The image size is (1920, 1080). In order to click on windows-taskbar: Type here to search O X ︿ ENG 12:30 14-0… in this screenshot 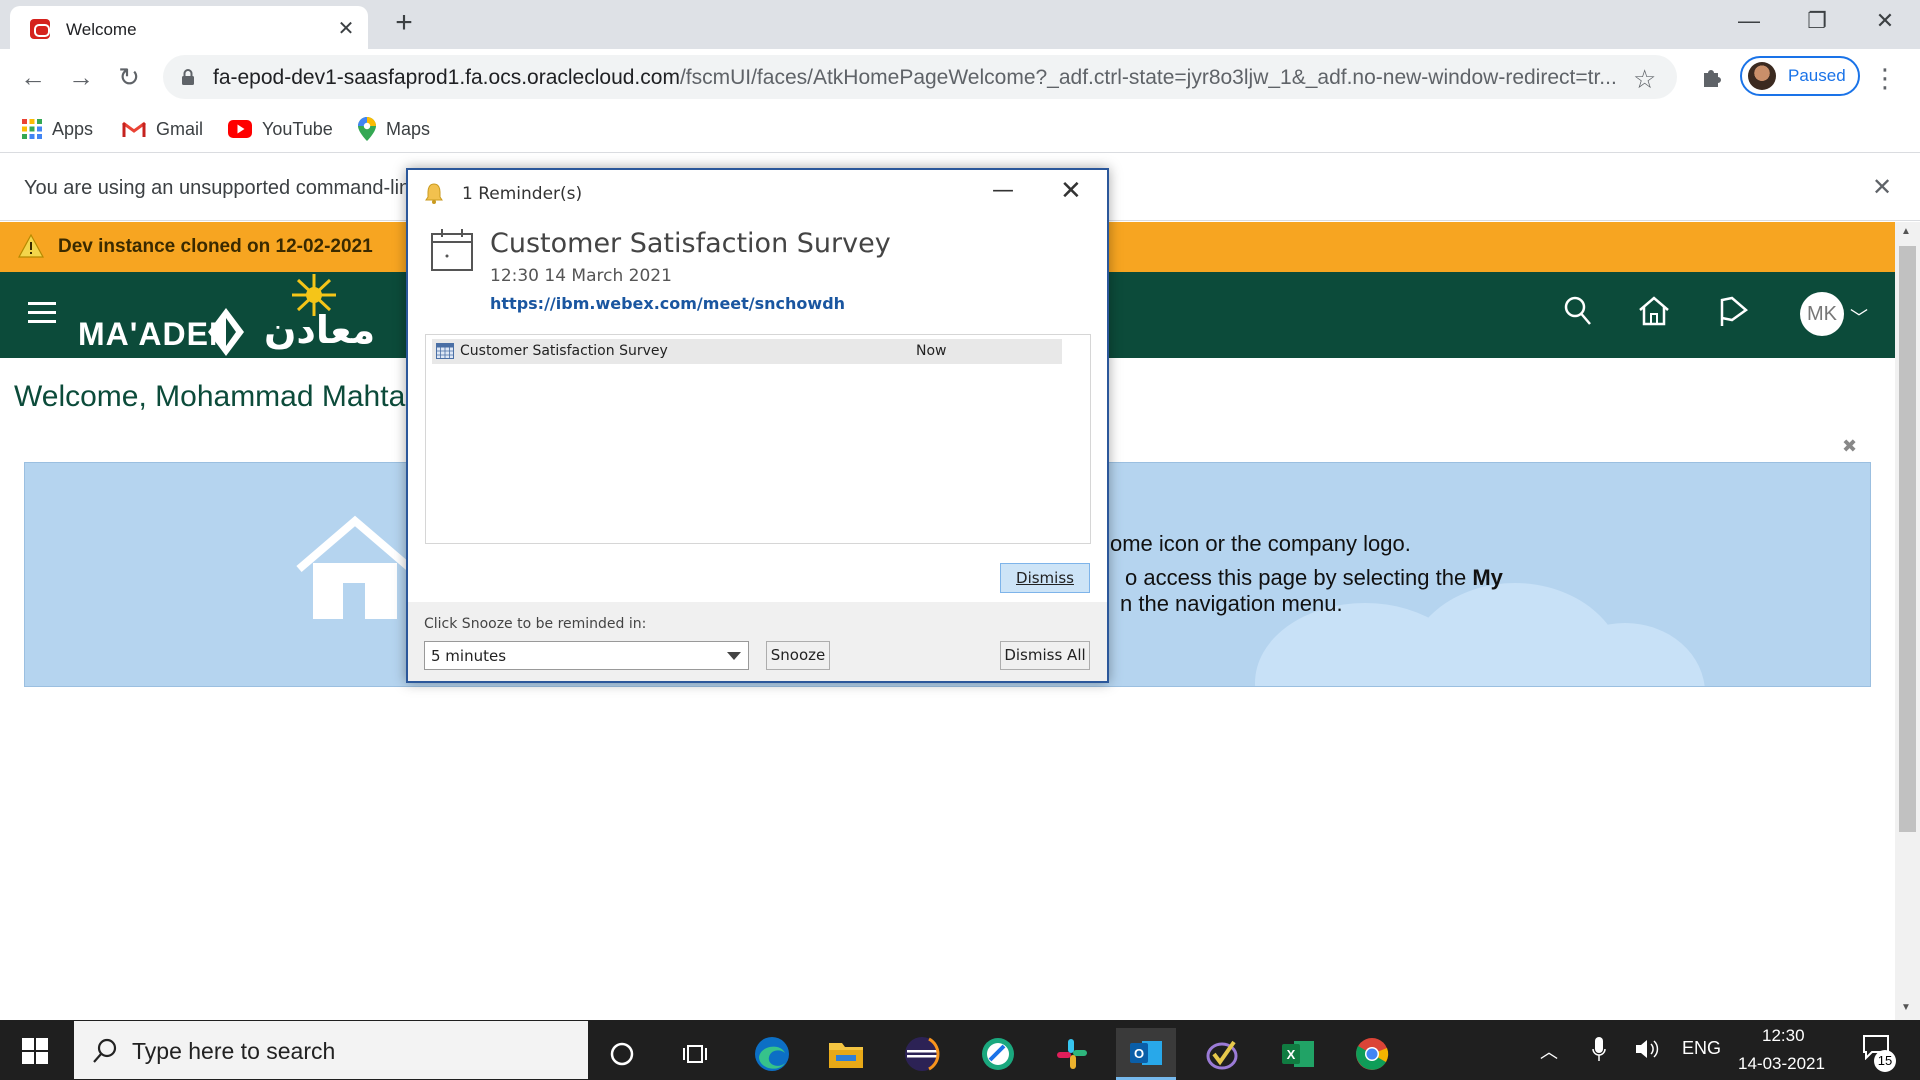, I will do `click(960, 1050)`.